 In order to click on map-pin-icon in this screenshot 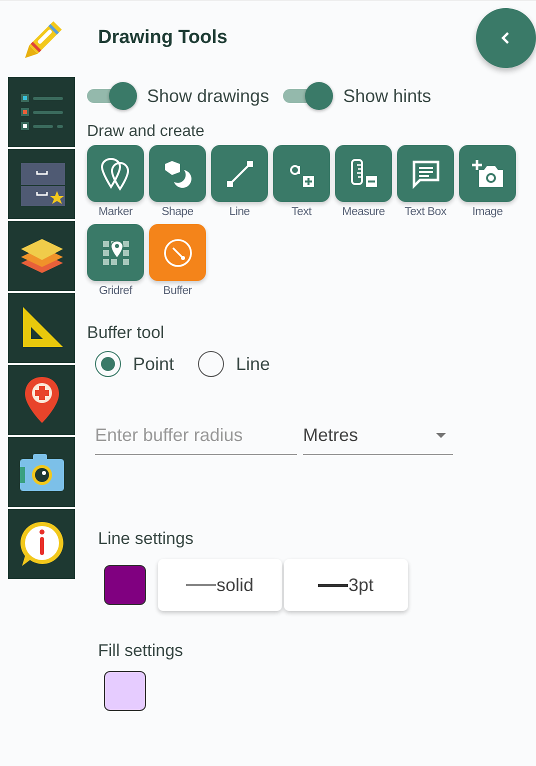, I will do `click(41, 400)`.